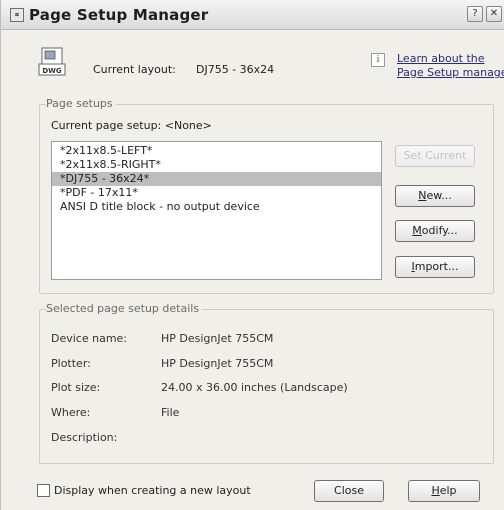 This screenshot has height=510, width=504. What do you see at coordinates (52, 71) in the screenshot?
I see `dwg-icon-label: DWG` at bounding box center [52, 71].